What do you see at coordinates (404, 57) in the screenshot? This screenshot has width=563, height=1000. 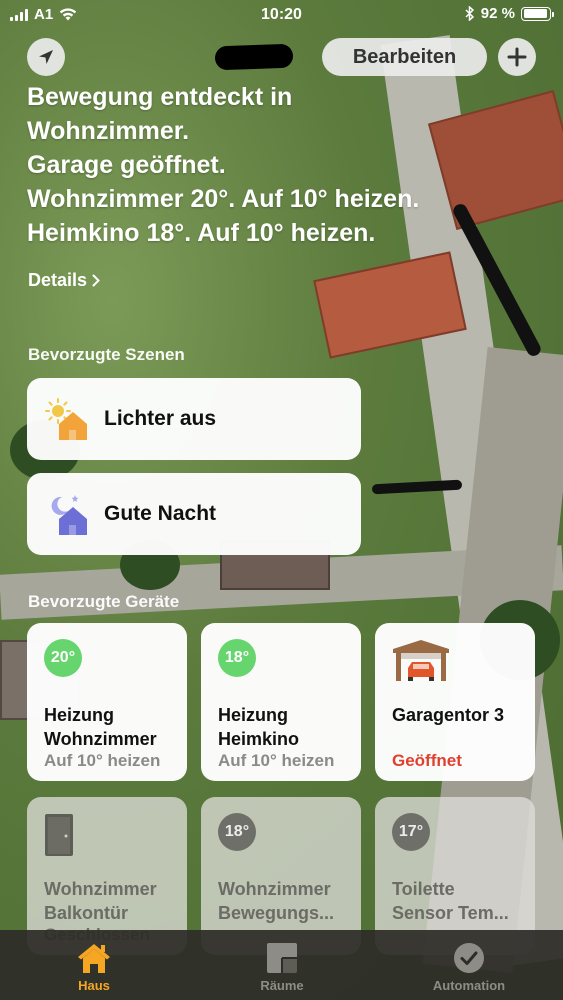 I see `edit-button: Bearbeiten` at bounding box center [404, 57].